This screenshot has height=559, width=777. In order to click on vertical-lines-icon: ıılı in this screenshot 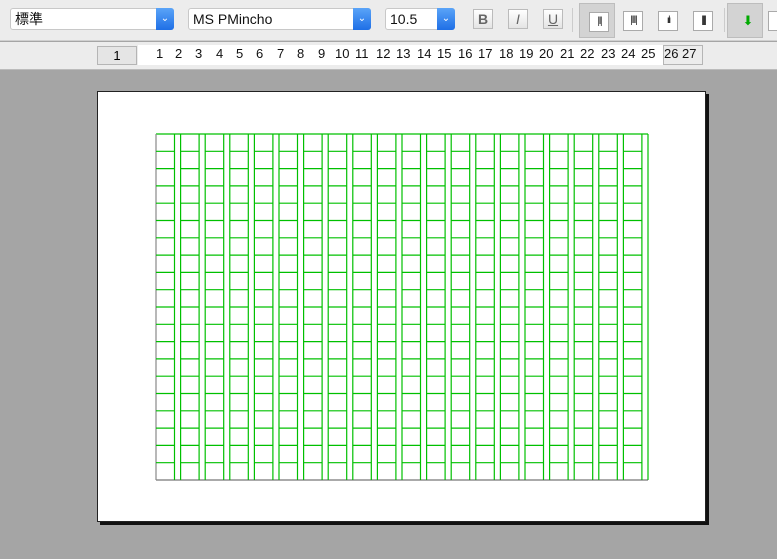, I will do `click(668, 21)`.